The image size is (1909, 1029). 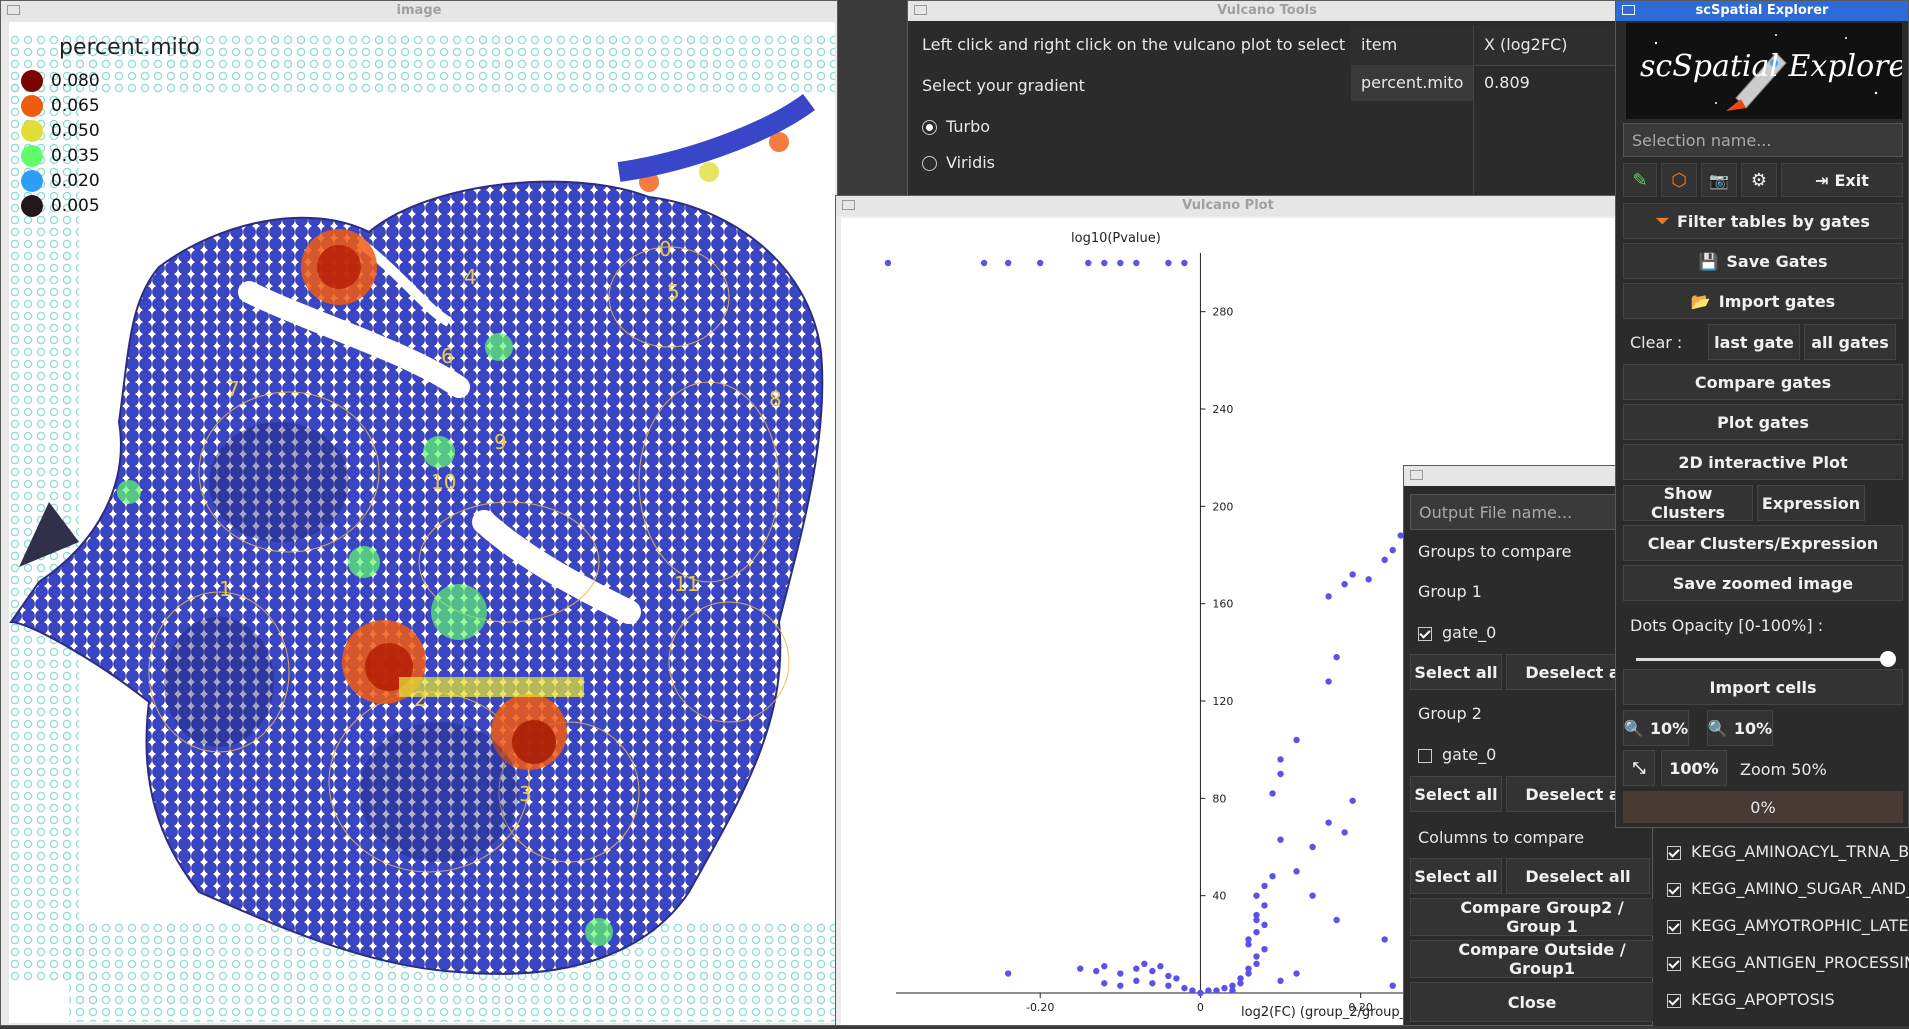 I want to click on column-checkbox: KEGG_AMINOACYL_TRNA_BIO, so click(x=1788, y=851).